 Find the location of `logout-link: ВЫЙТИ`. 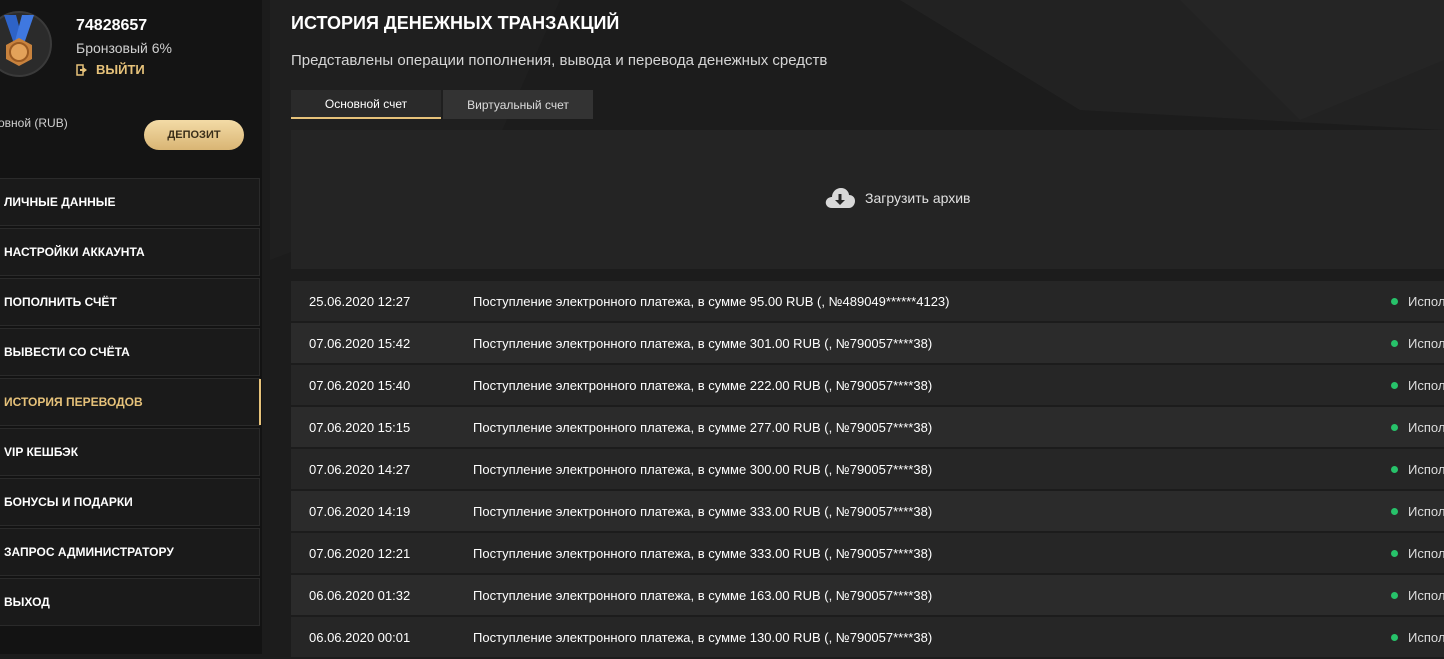

logout-link: ВЫЙТИ is located at coordinates (110, 69).